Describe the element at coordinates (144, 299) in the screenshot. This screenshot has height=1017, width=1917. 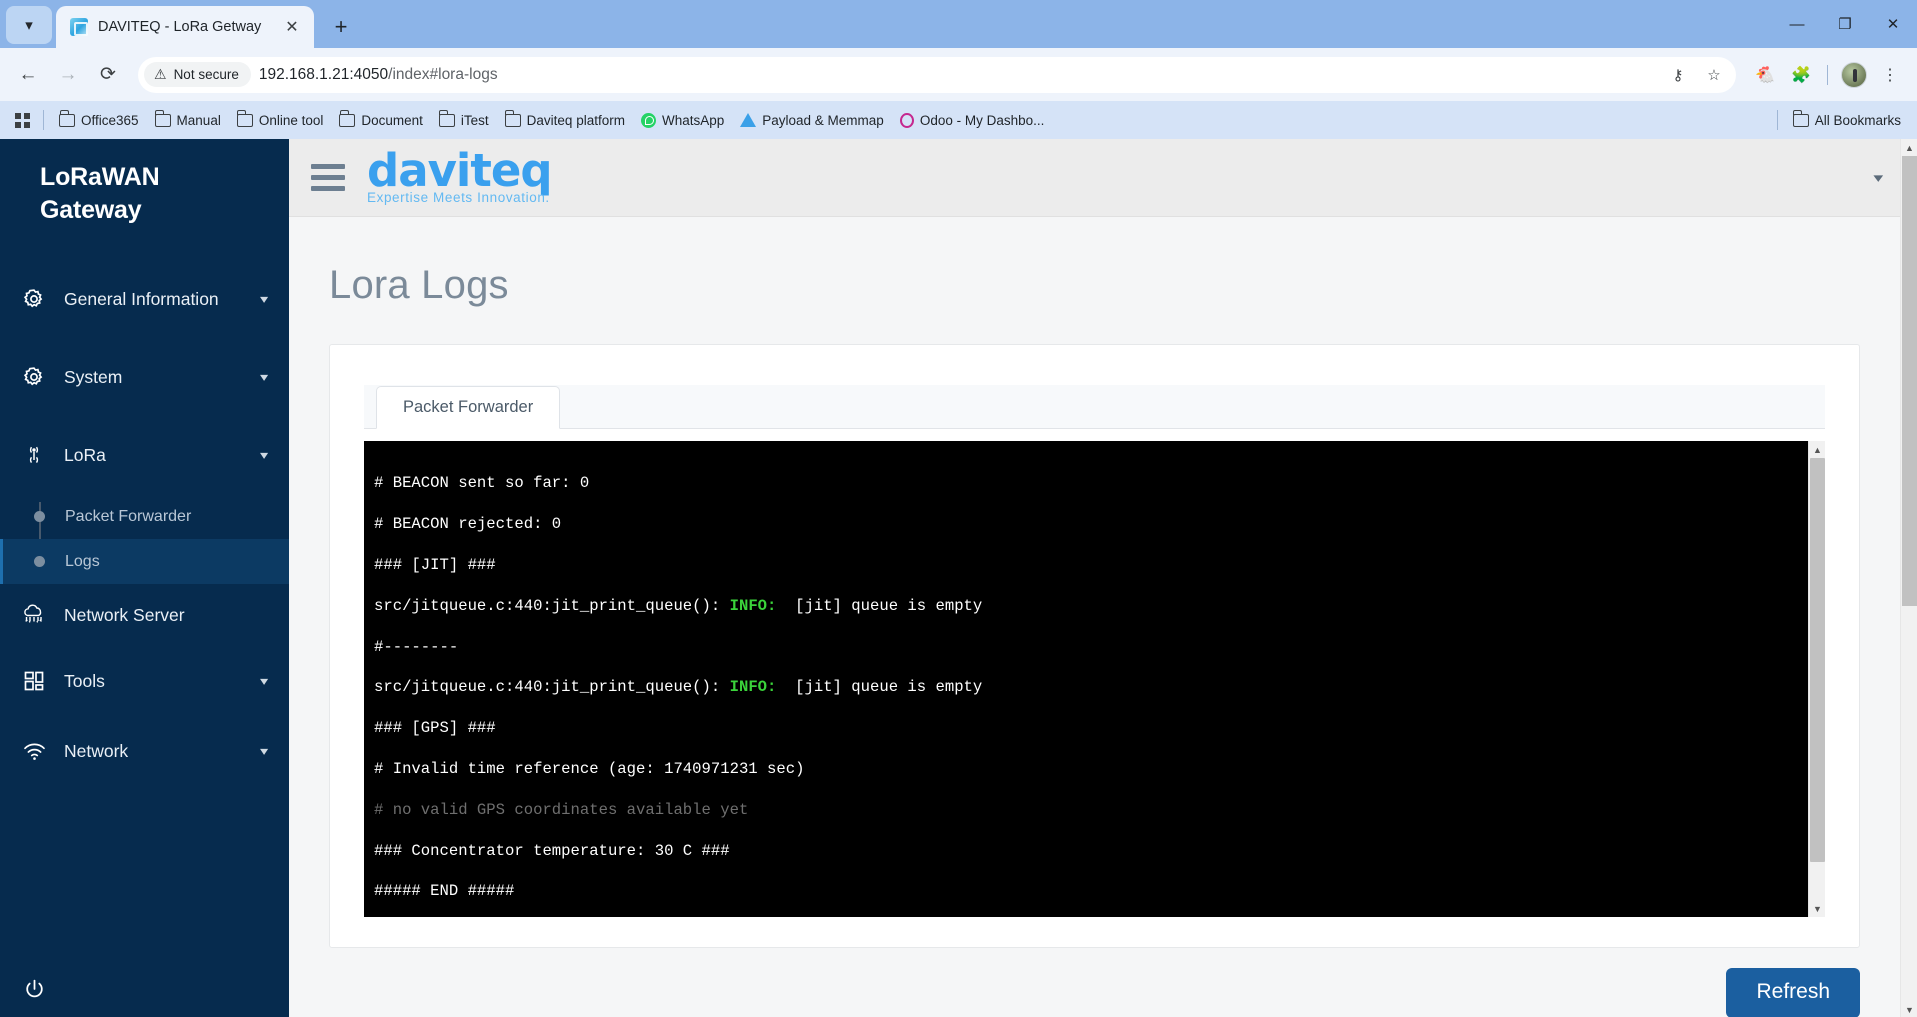
I see `sidebar-item-general-information: General Information ▾` at that location.